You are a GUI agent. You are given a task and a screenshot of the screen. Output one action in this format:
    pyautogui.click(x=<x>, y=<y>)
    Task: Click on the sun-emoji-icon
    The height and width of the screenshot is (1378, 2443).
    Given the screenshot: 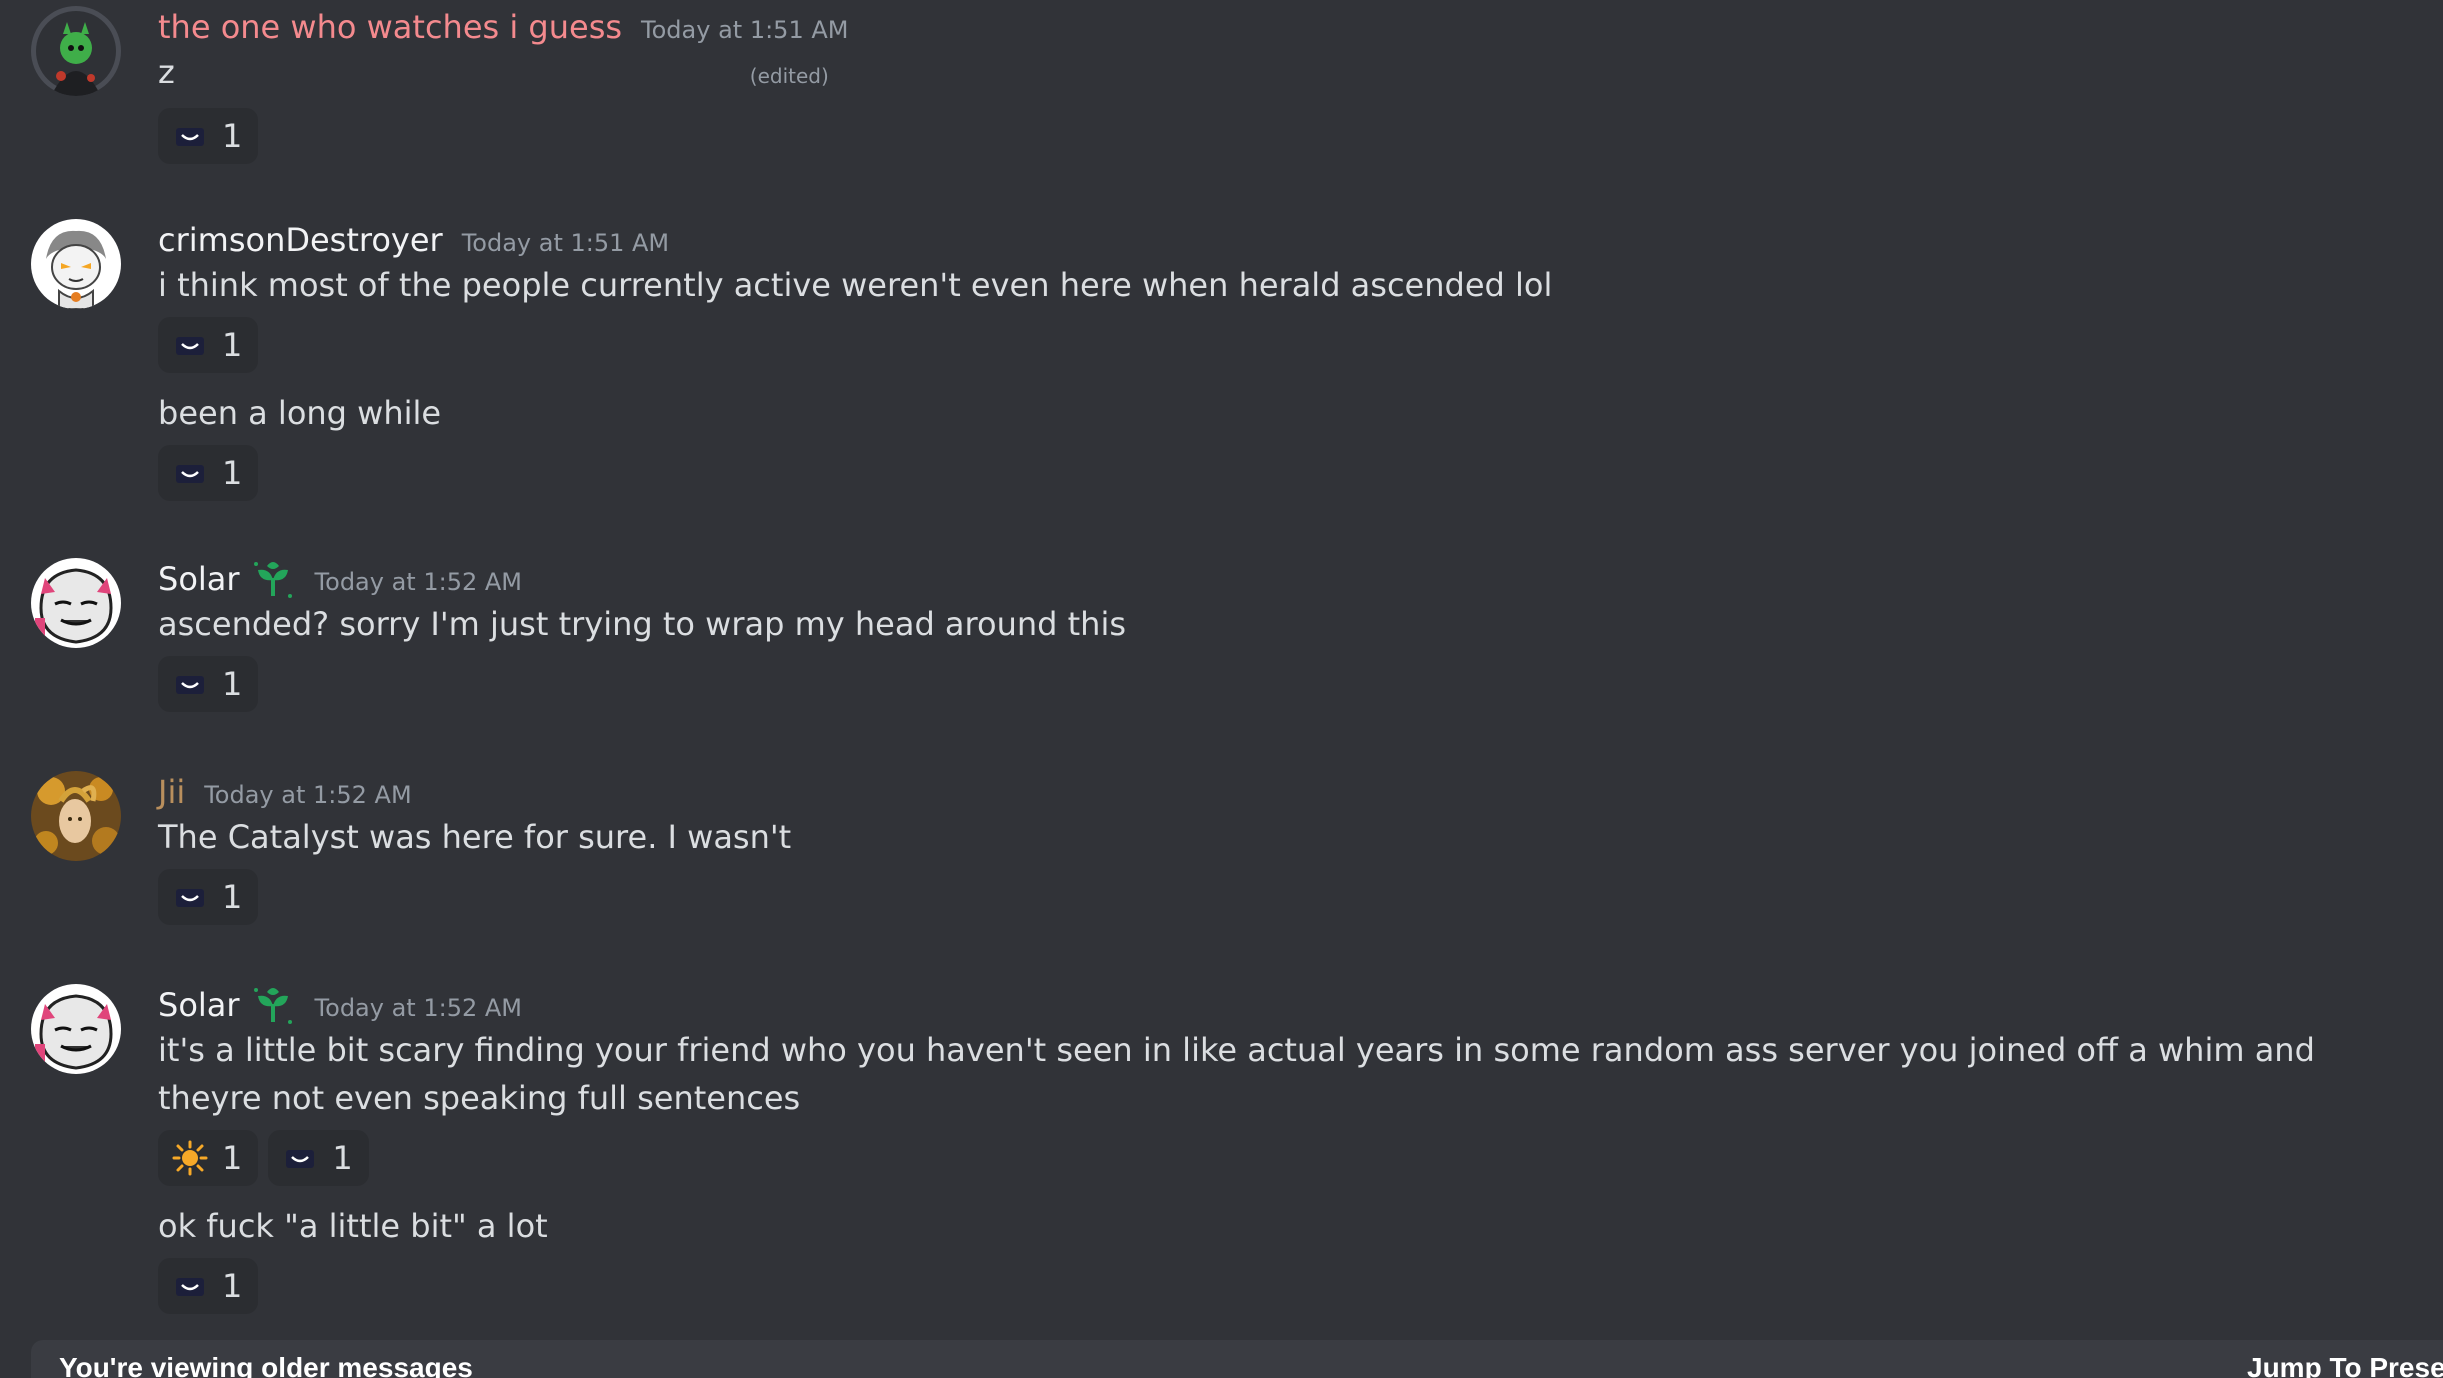 What is the action you would take?
    pyautogui.click(x=190, y=1158)
    